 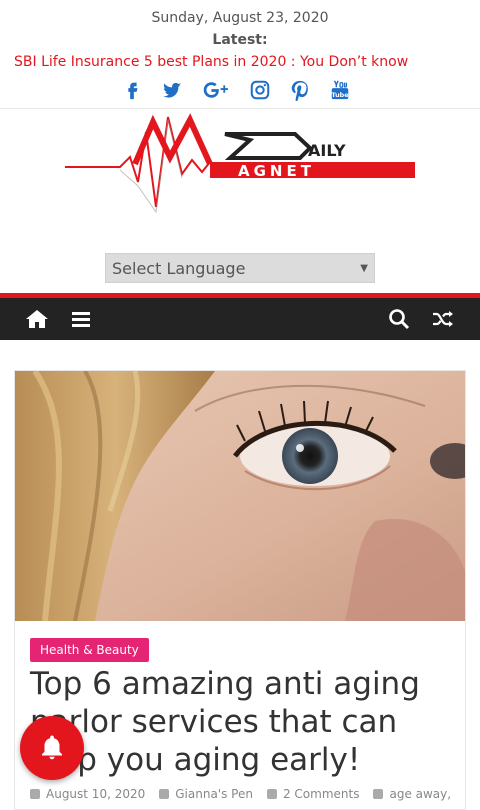 What do you see at coordinates (179, 268) in the screenshot?
I see `language-select-value: Select Language` at bounding box center [179, 268].